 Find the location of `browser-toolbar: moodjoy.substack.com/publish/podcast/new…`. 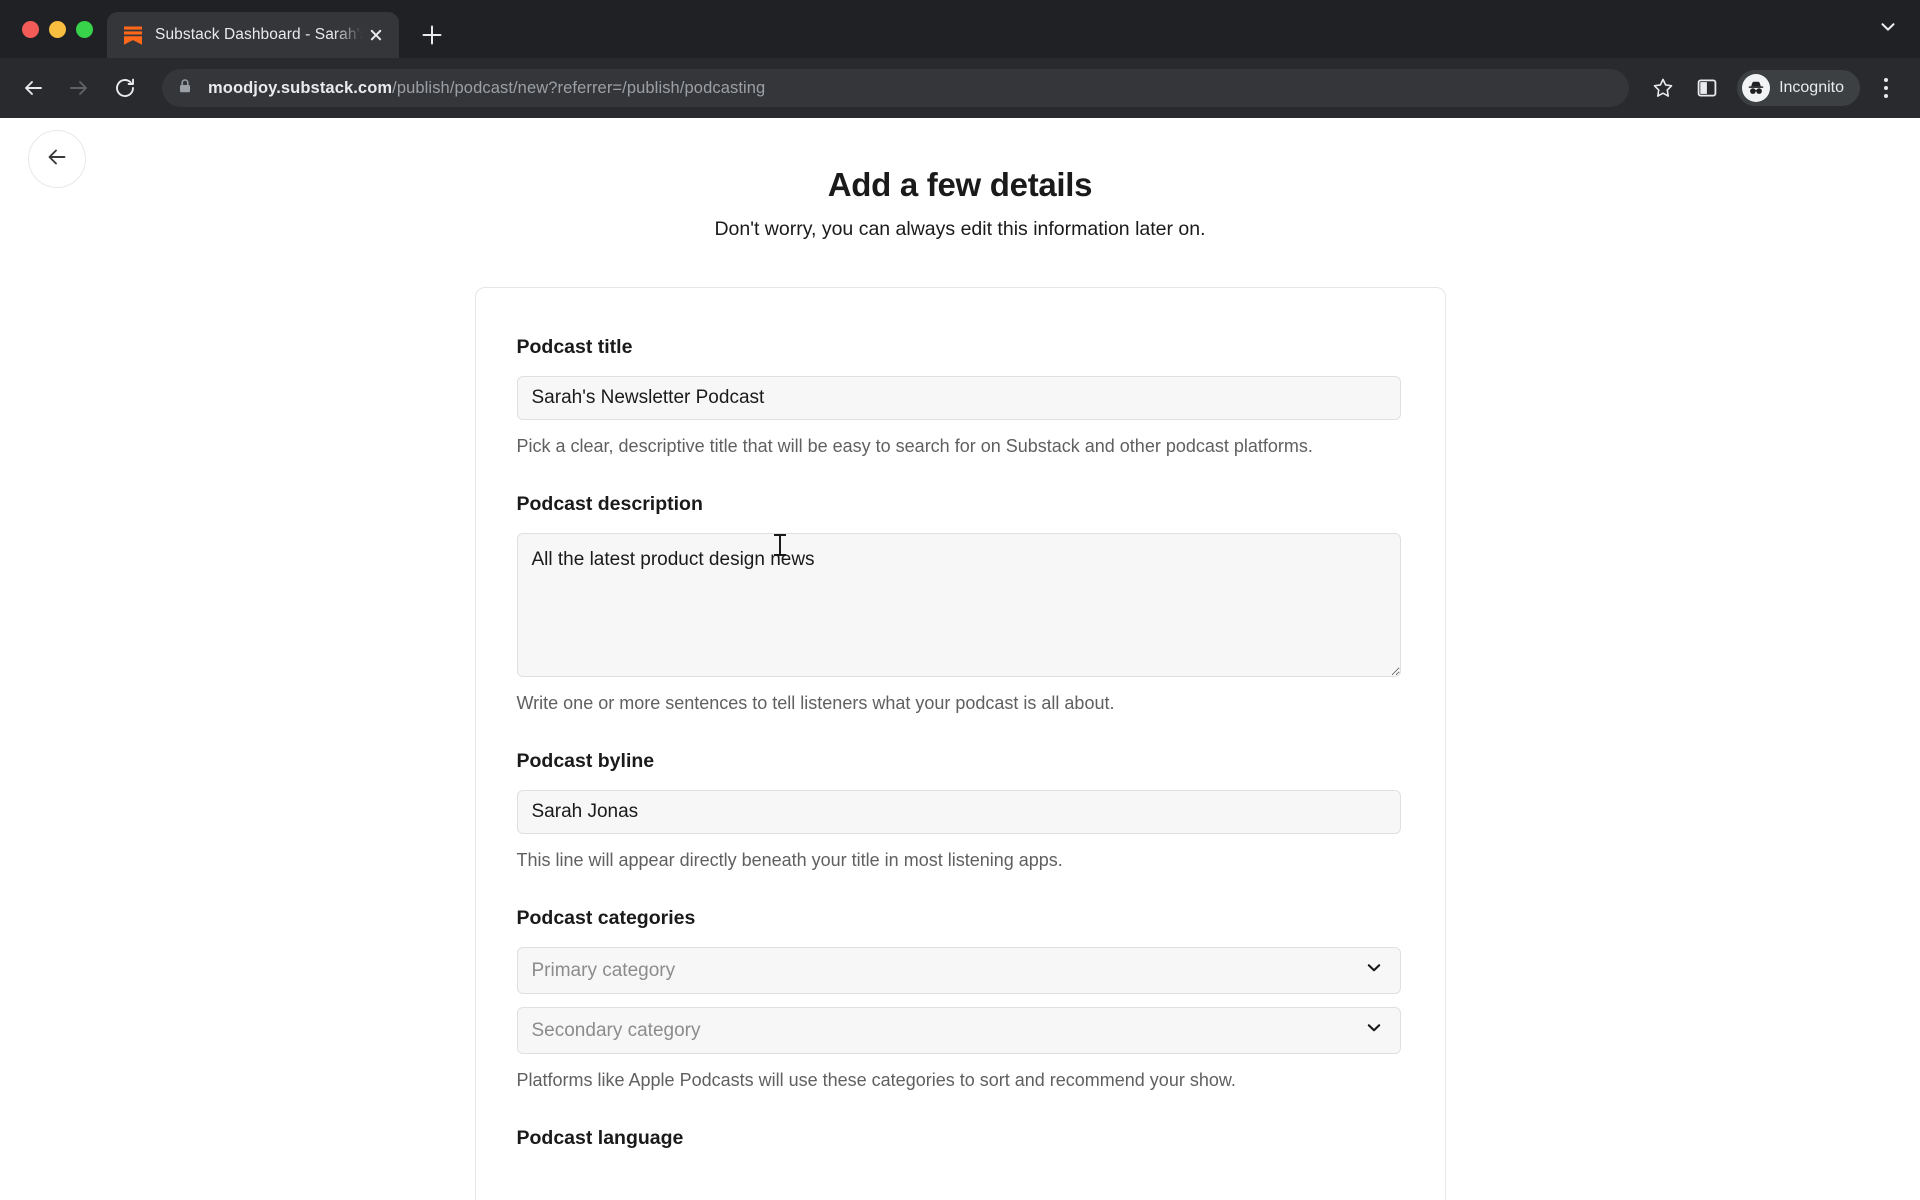

browser-toolbar: moodjoy.substack.com/publish/podcast/new… is located at coordinates (960, 88).